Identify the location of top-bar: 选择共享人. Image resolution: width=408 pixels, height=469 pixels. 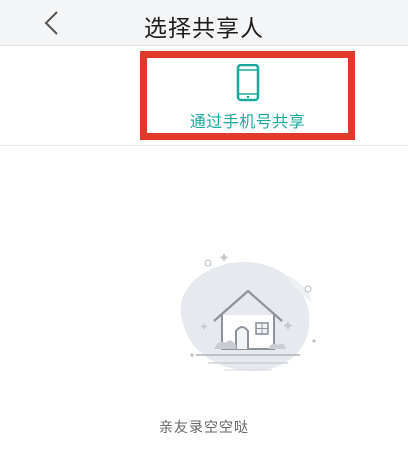
(204, 23).